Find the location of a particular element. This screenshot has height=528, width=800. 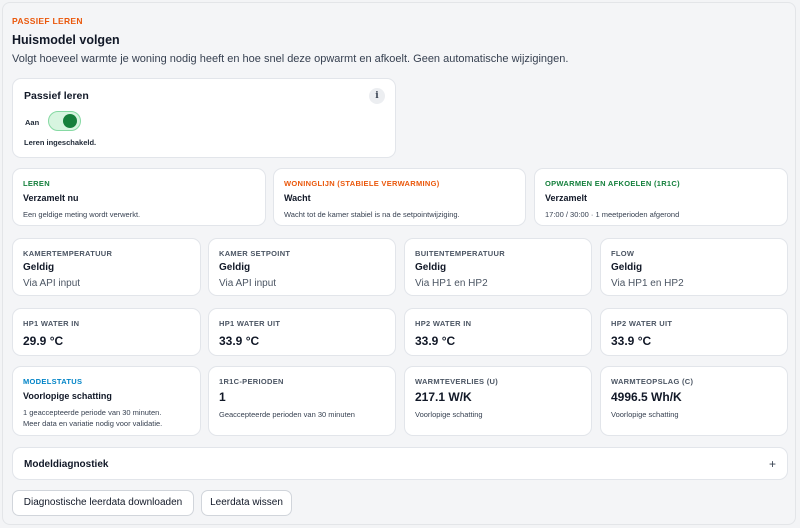

clear-learning-data-button: Leerdata wissen is located at coordinates (246, 503).